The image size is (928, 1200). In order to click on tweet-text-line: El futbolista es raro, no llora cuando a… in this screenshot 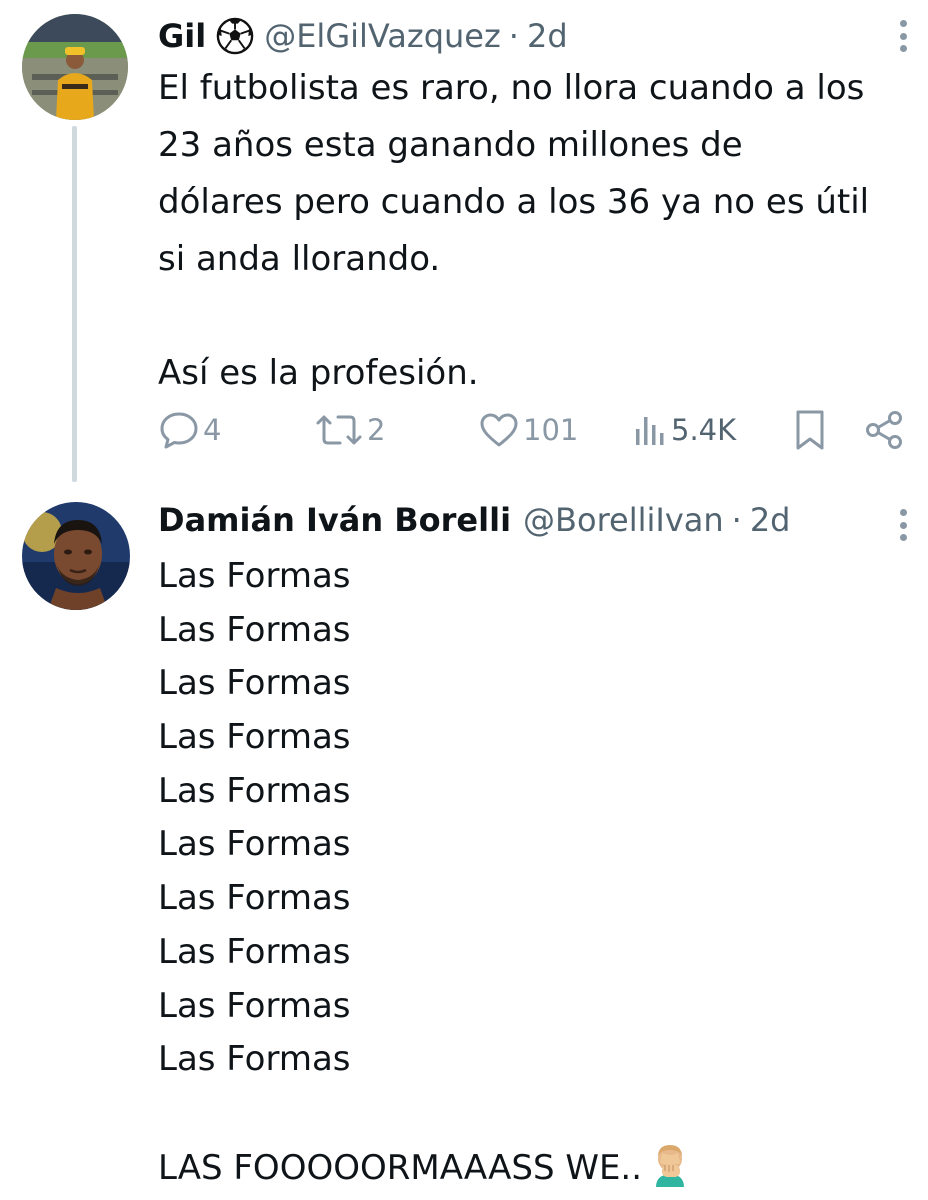, I will do `click(511, 88)`.